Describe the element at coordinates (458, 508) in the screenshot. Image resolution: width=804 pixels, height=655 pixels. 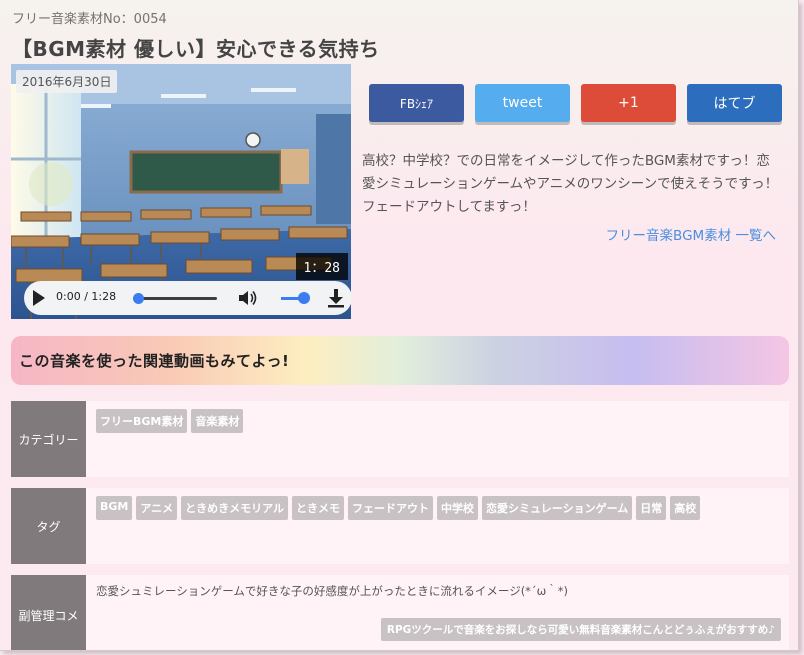
I see `tag-chip: 中学校` at that location.